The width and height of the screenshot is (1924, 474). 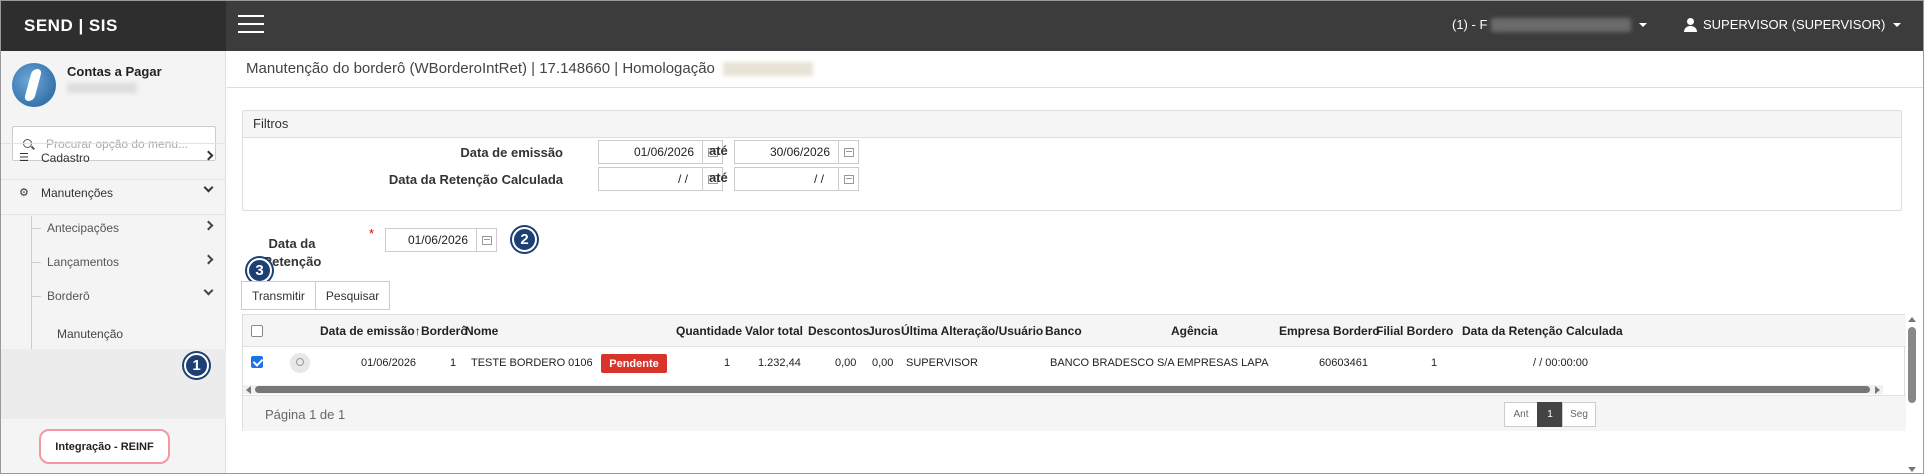 I want to click on sidebar-item-label: Manutenção, so click(x=90, y=334).